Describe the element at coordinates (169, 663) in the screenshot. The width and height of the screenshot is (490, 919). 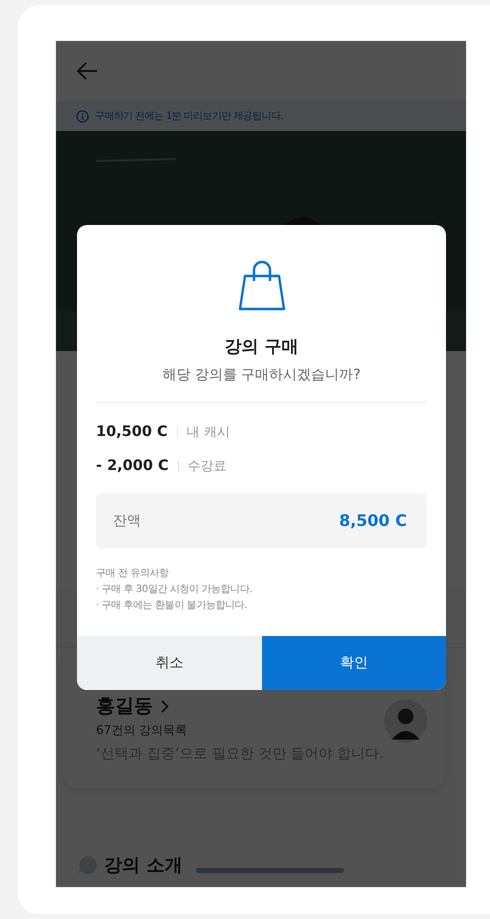
I see `cancel-button: 취소` at that location.